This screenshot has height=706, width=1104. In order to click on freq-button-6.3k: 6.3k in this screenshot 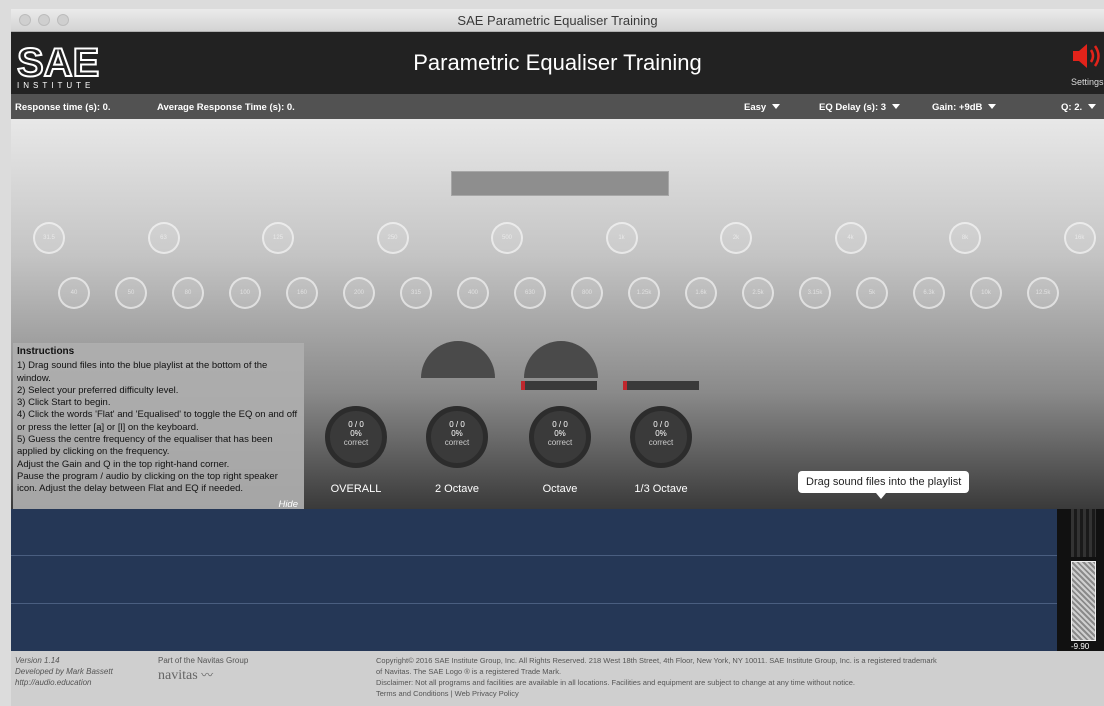, I will do `click(929, 293)`.